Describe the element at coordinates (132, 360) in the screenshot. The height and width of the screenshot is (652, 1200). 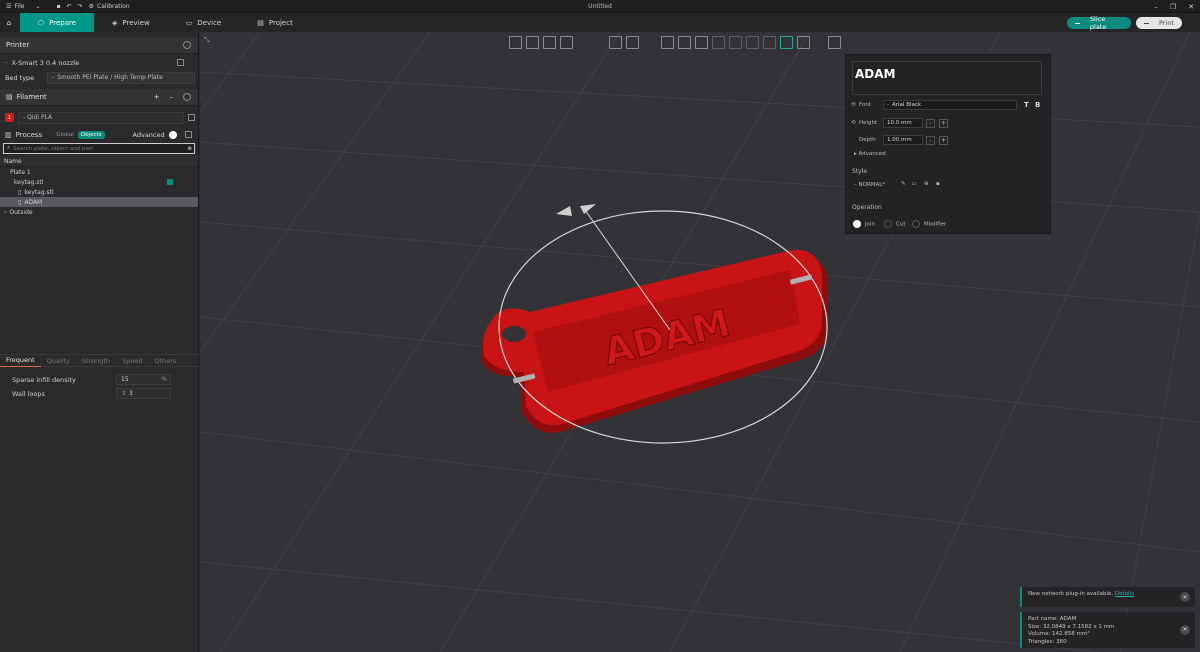
I see `tab-speed: Speed` at that location.